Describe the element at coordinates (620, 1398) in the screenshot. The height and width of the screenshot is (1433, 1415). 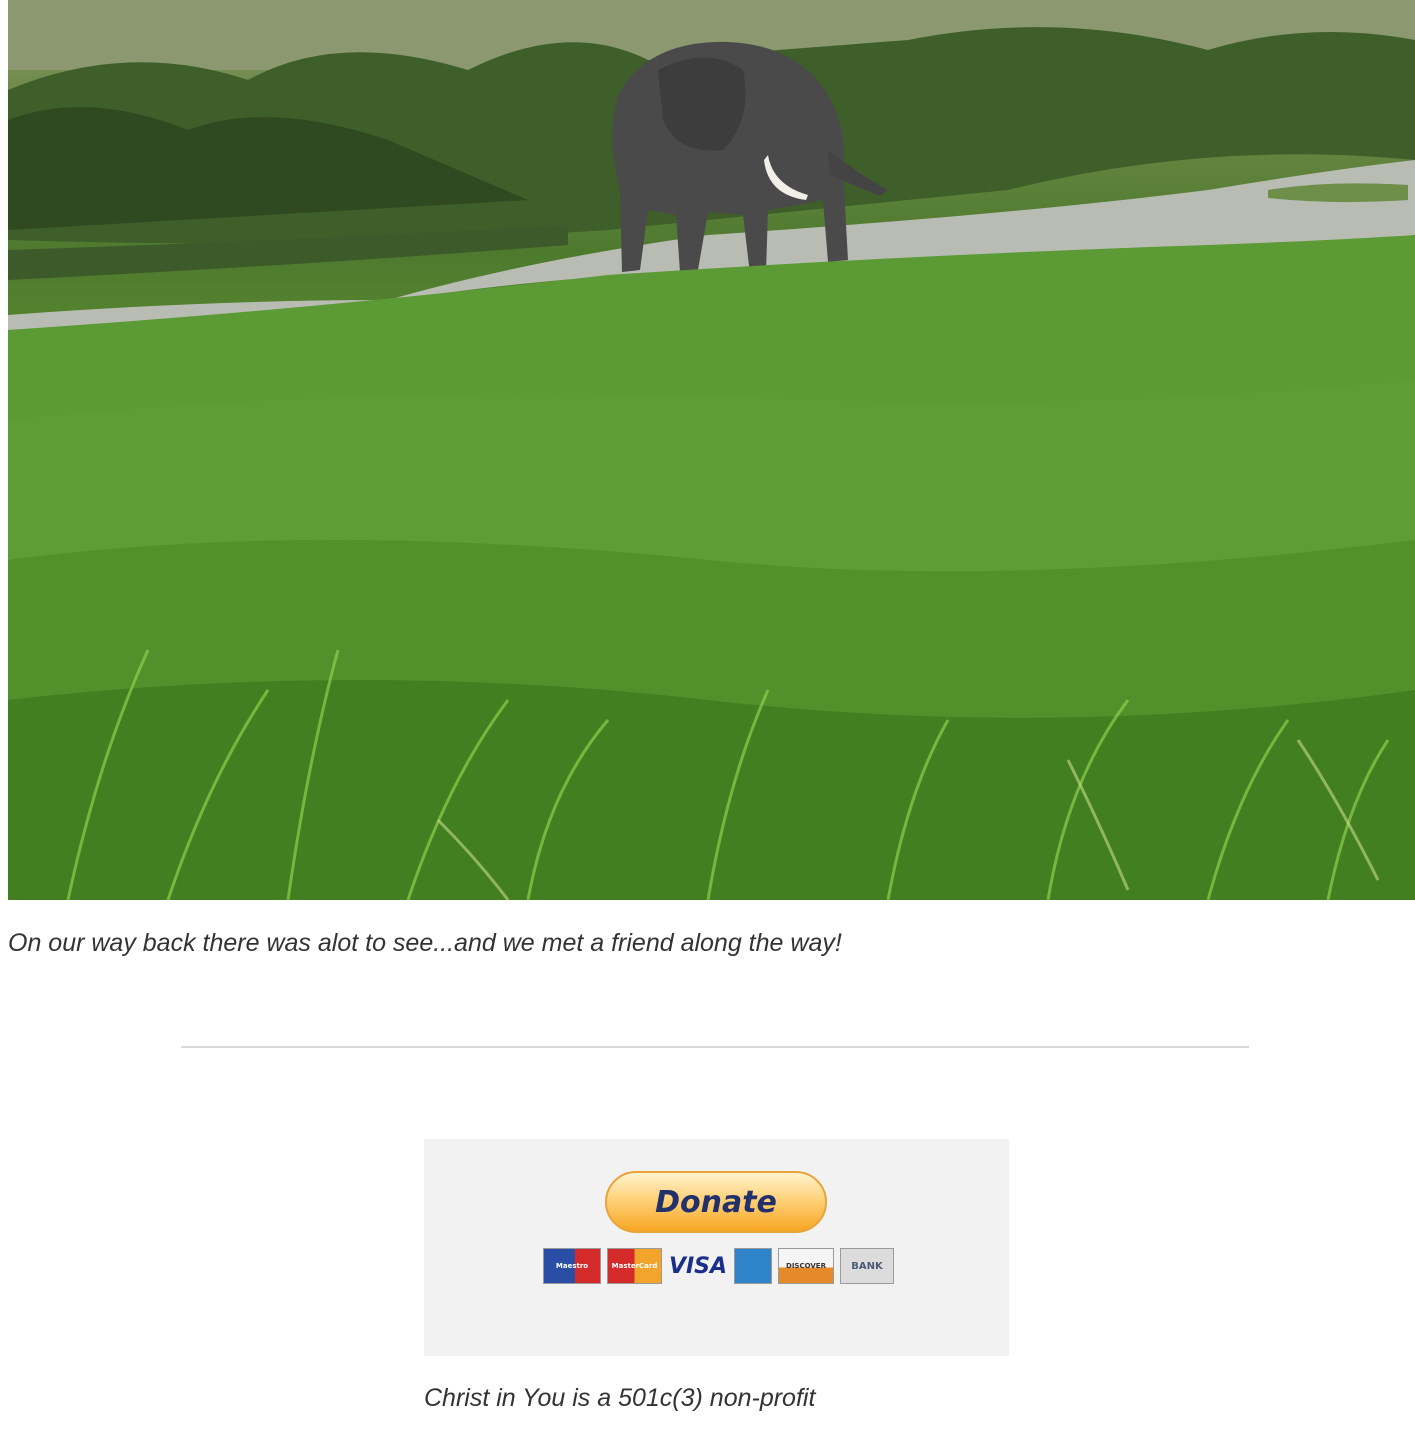
I see `nonprofit-note: Christ in You is a 501c(3) non-profit` at that location.